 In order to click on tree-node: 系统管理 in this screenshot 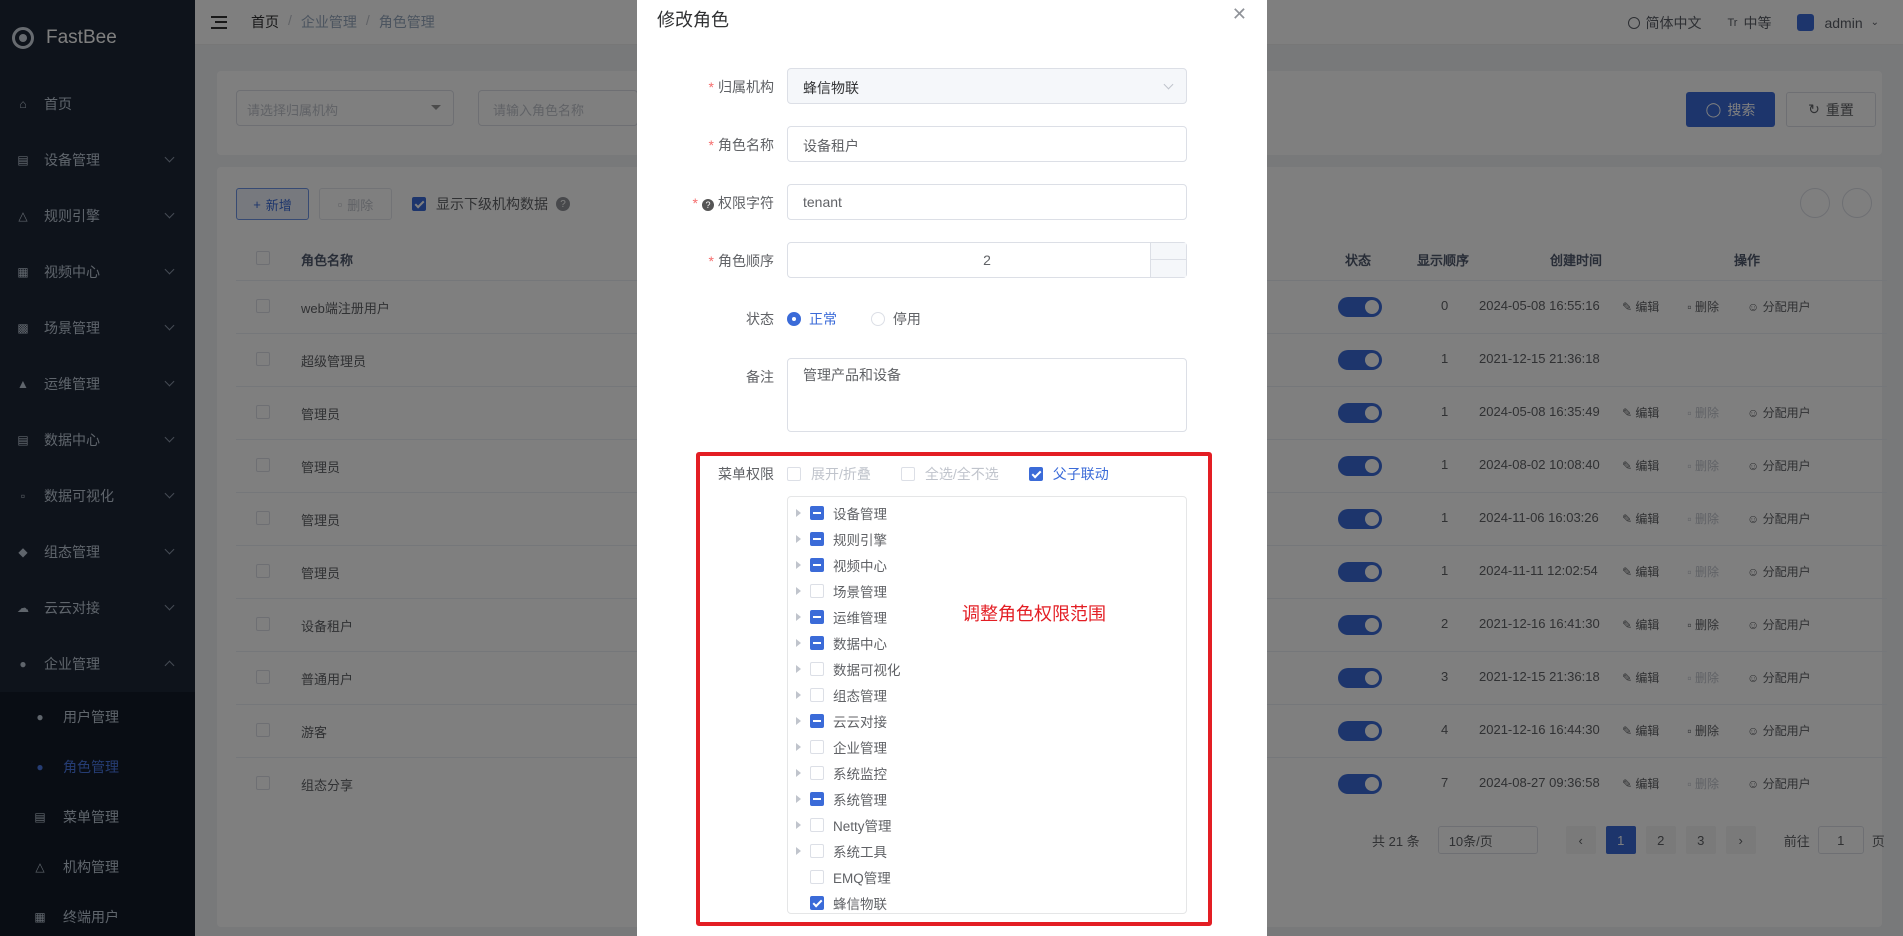, I will do `click(837, 799)`.